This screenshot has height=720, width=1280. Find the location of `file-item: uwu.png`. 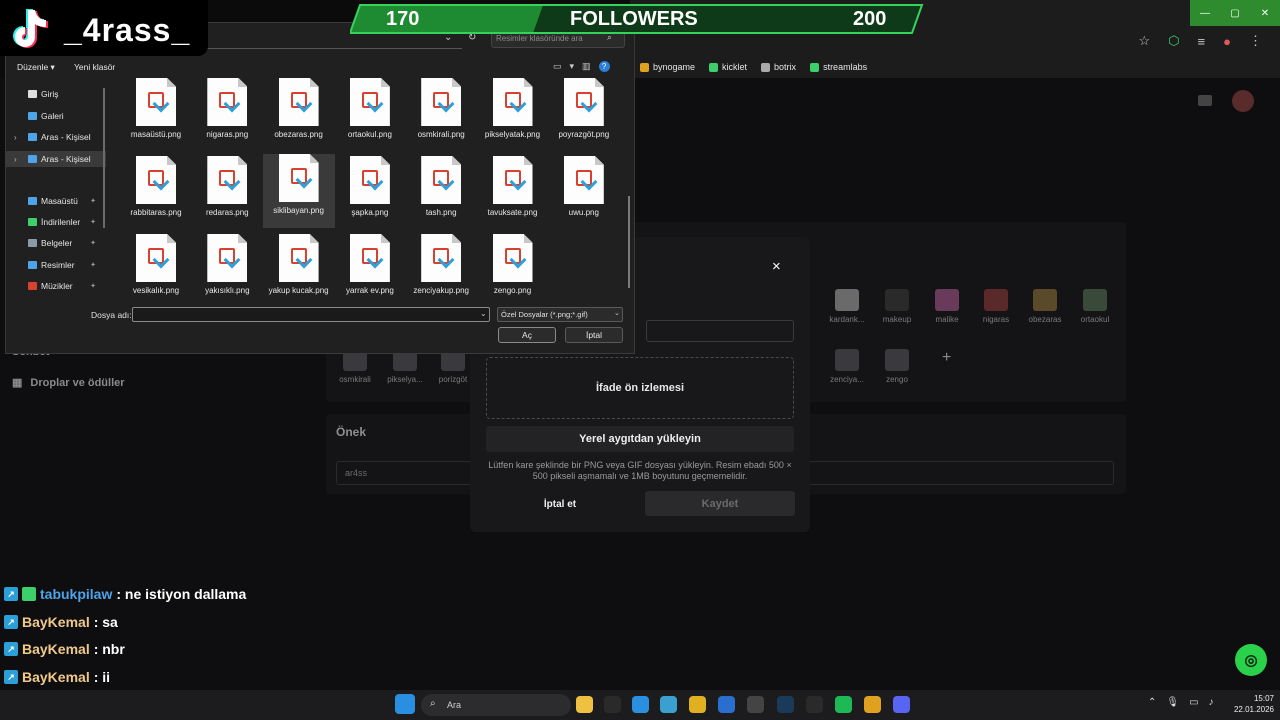

file-item: uwu.png is located at coordinates (584, 186).